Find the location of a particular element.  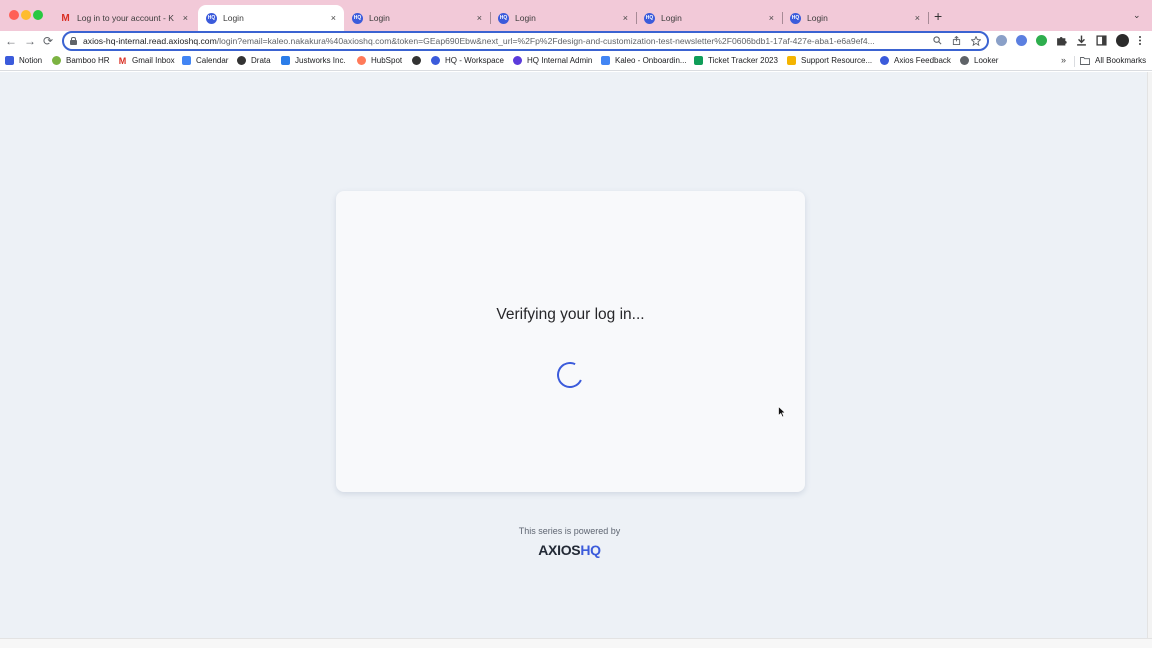

side-panel-icon is located at coordinates (1101, 40).